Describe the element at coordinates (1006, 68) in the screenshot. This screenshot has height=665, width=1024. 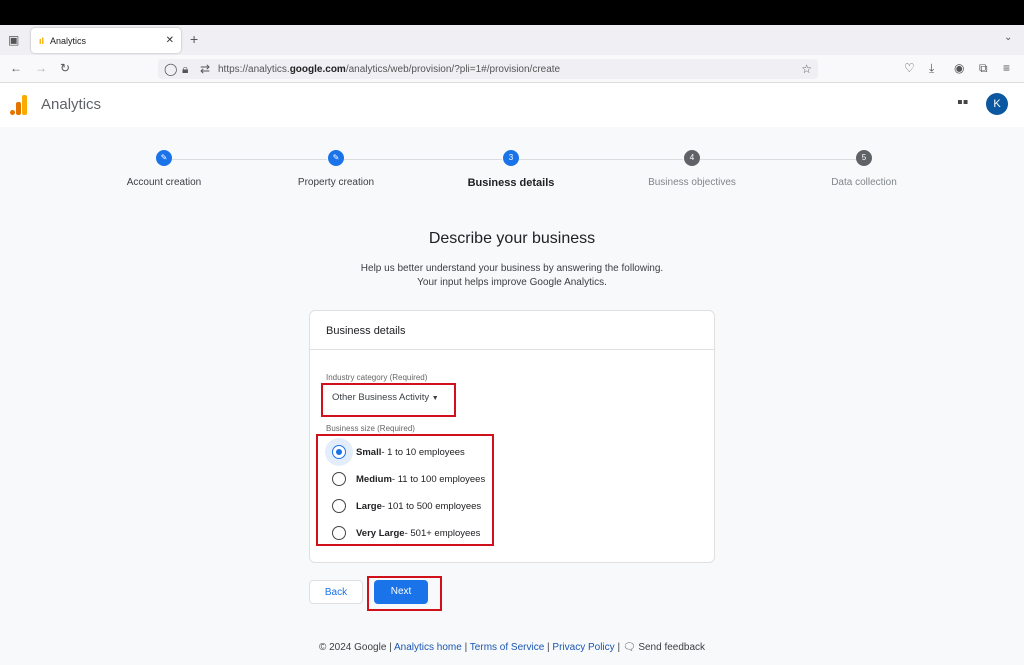
I see `menu-icon: ≡` at that location.